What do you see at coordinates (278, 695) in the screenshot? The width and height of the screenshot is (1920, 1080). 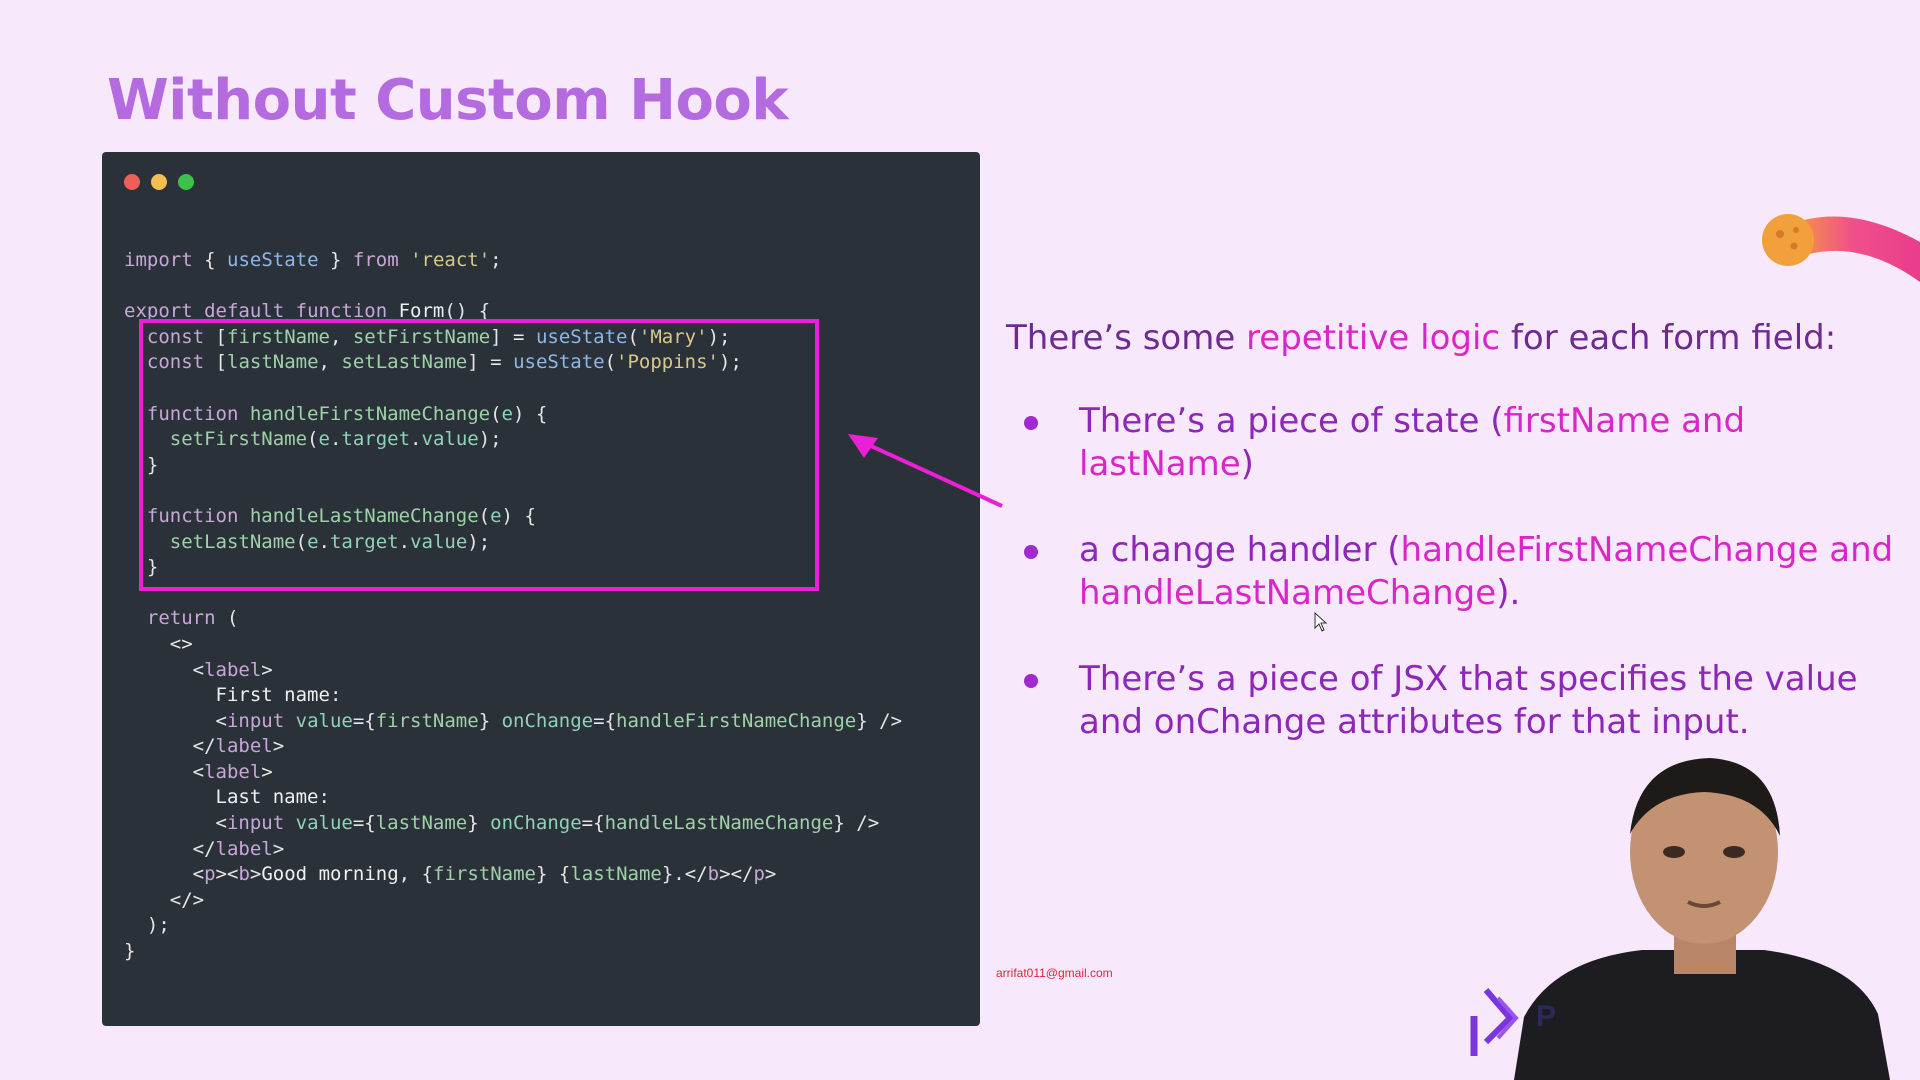 I see `code-line: First name:` at bounding box center [278, 695].